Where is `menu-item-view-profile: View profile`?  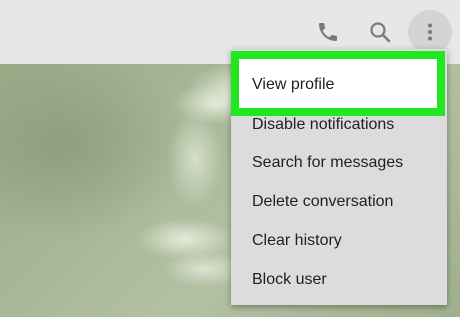
menu-item-view-profile: View profile is located at coordinates (293, 85).